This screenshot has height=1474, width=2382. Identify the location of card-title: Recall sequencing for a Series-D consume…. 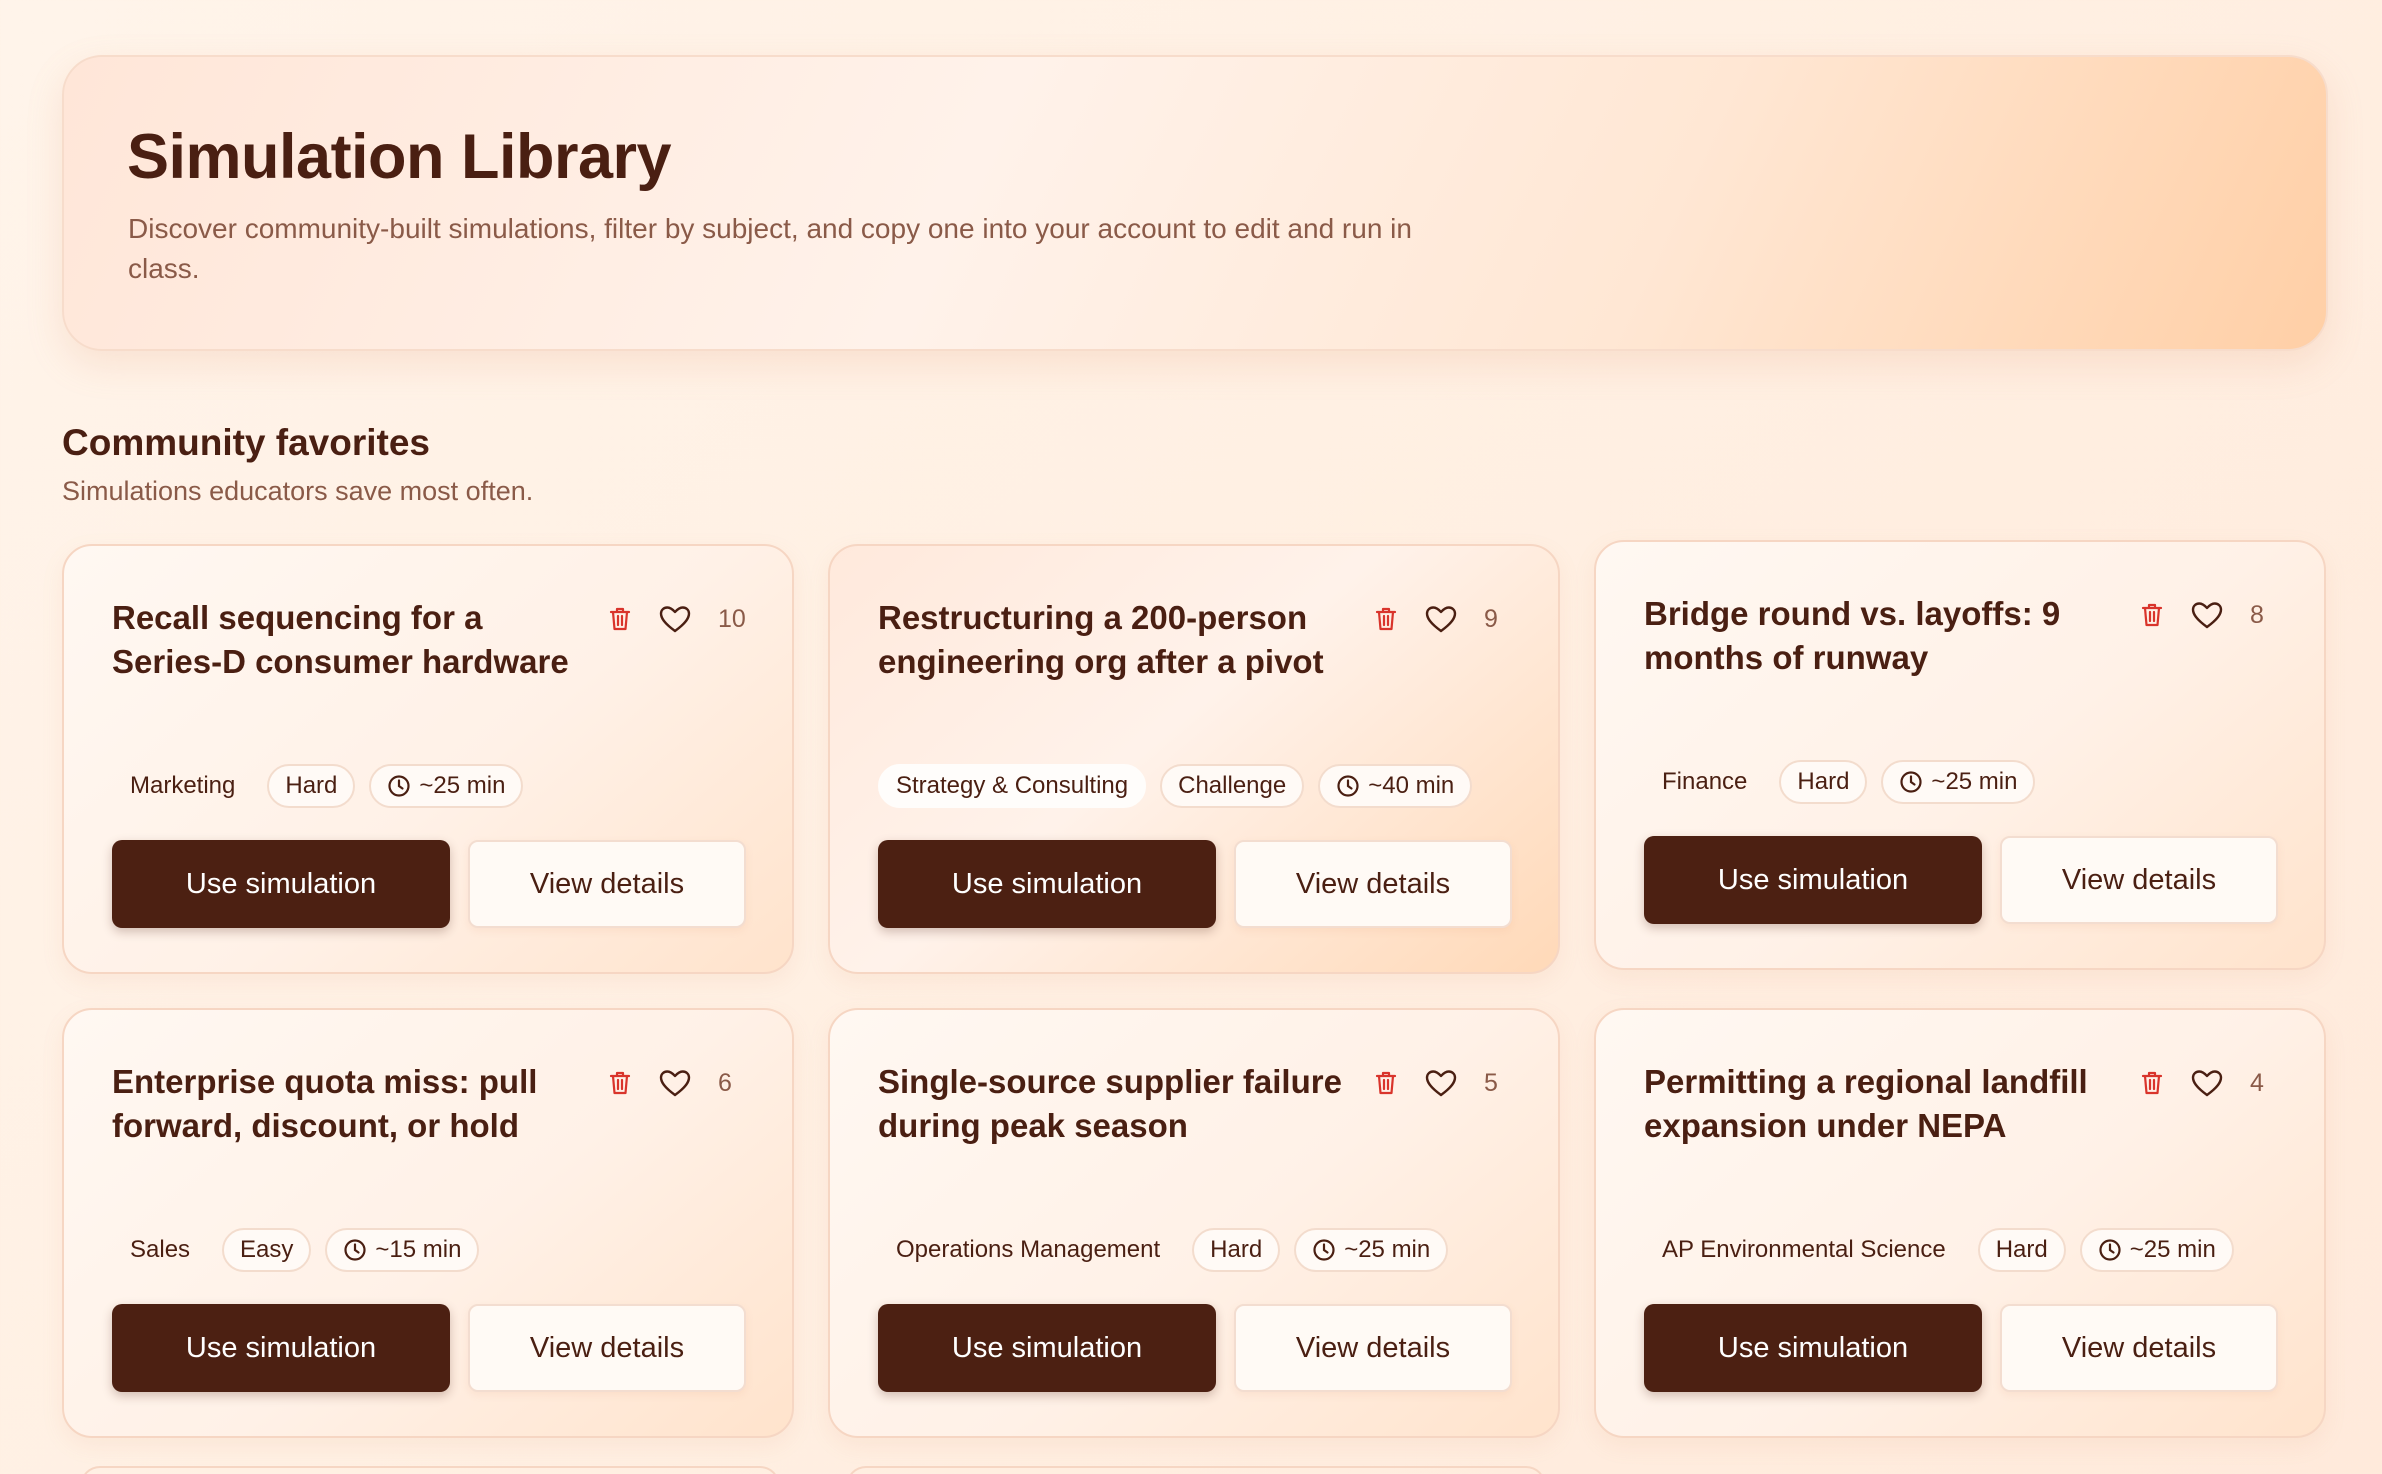
(340, 639).